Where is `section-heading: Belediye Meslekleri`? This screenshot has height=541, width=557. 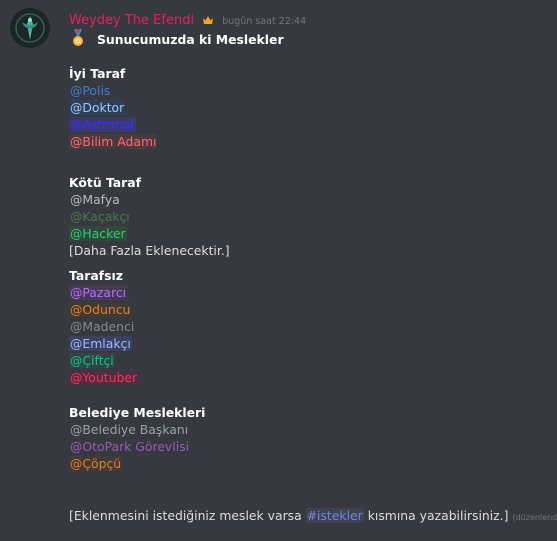
section-heading: Belediye Meslekleri is located at coordinates (137, 412).